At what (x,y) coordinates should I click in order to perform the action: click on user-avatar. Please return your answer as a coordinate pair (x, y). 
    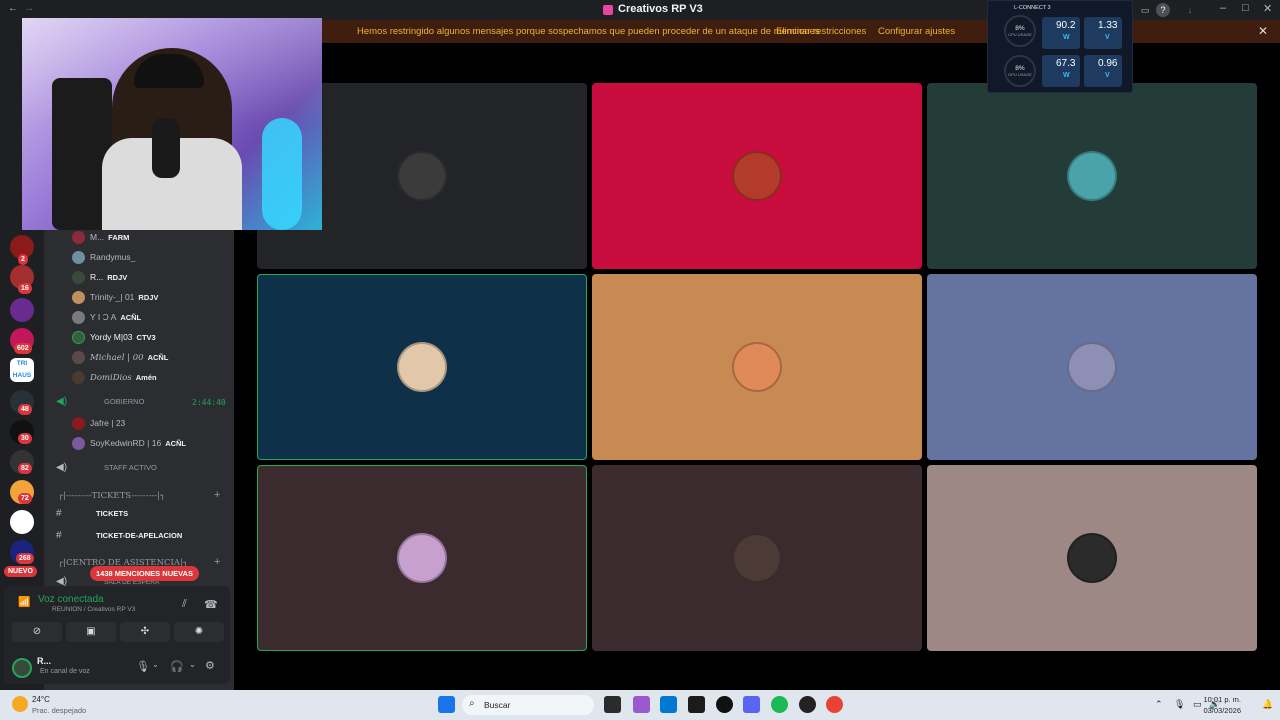
    Looking at the image, I should click on (22, 668).